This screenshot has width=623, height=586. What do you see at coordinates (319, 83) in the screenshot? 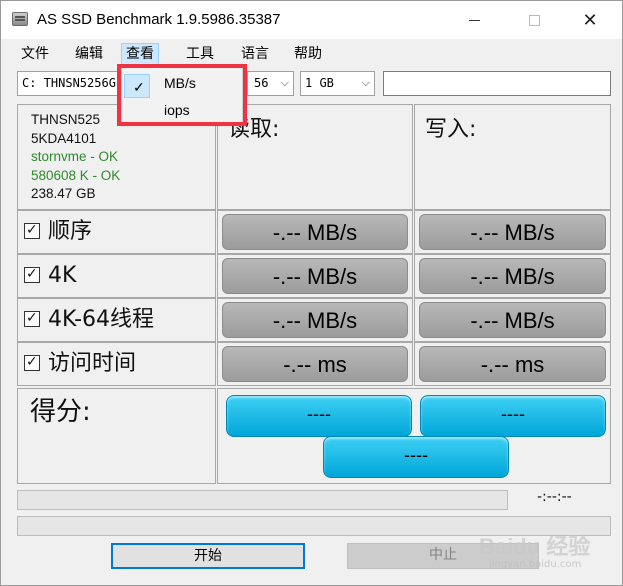
I see `size-select-value: 1 GB` at bounding box center [319, 83].